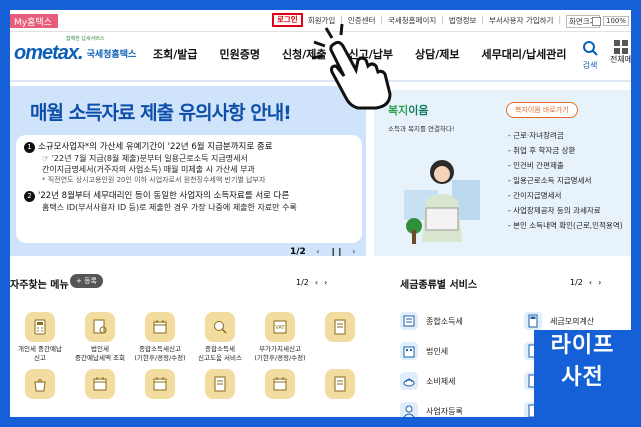  What do you see at coordinates (572, 321) in the screenshot?
I see `tax-service-label: 세금모의계산` at bounding box center [572, 321].